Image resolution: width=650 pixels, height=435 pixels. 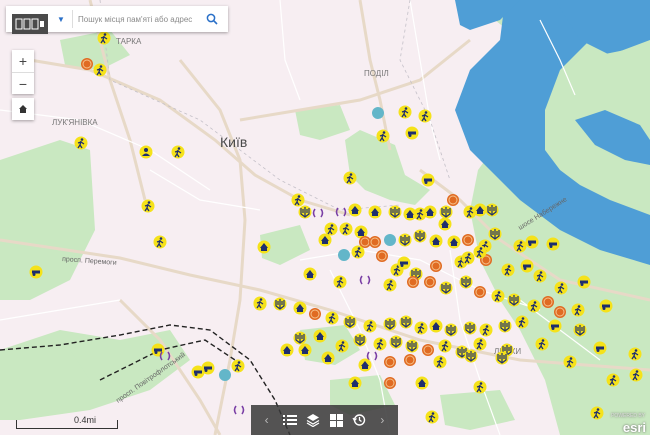 I want to click on basemap-button, so click(x=336, y=420).